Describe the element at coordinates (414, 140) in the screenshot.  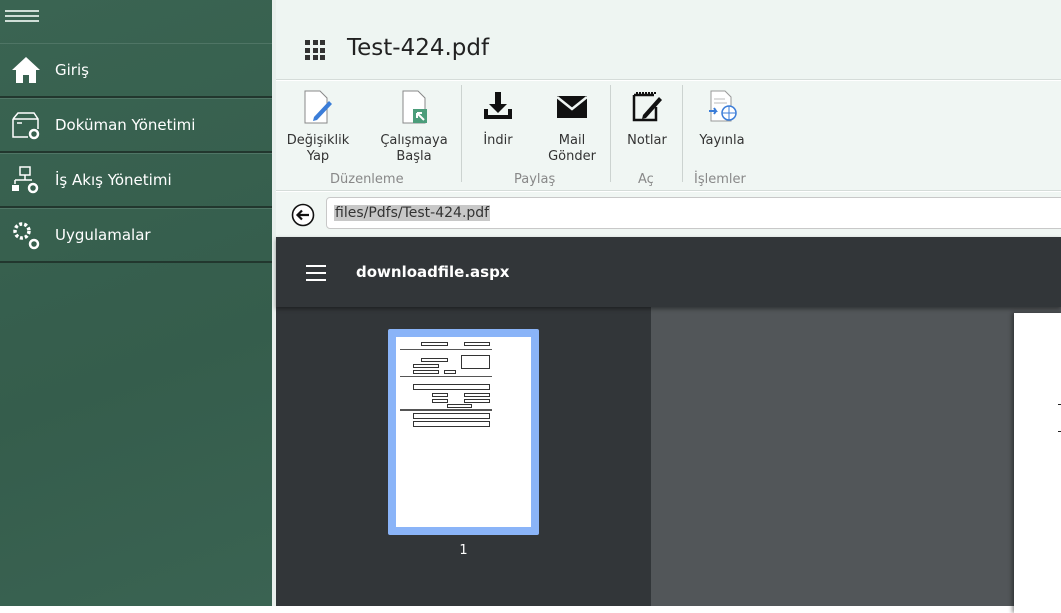
I see `button-label: Çalışmaya` at that location.